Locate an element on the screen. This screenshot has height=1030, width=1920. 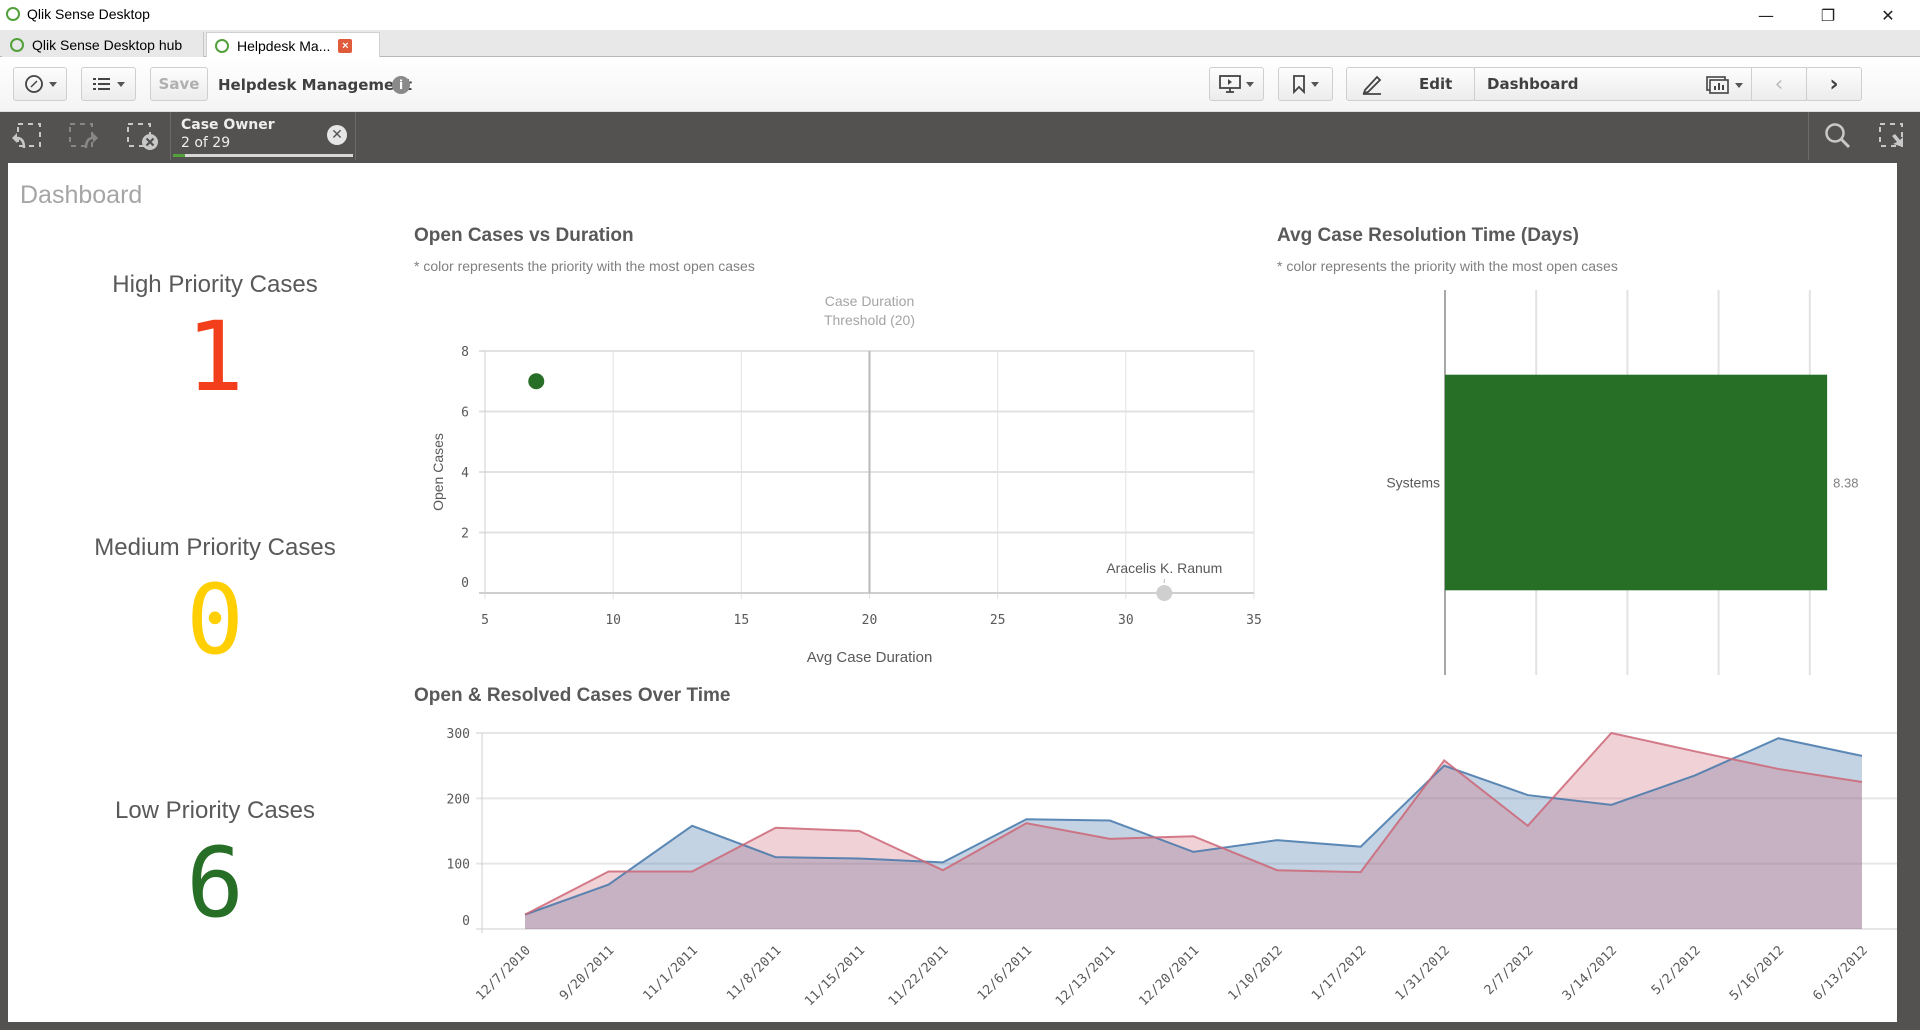
x-tick-label: 5/16/2012 is located at coordinates (1757, 973).